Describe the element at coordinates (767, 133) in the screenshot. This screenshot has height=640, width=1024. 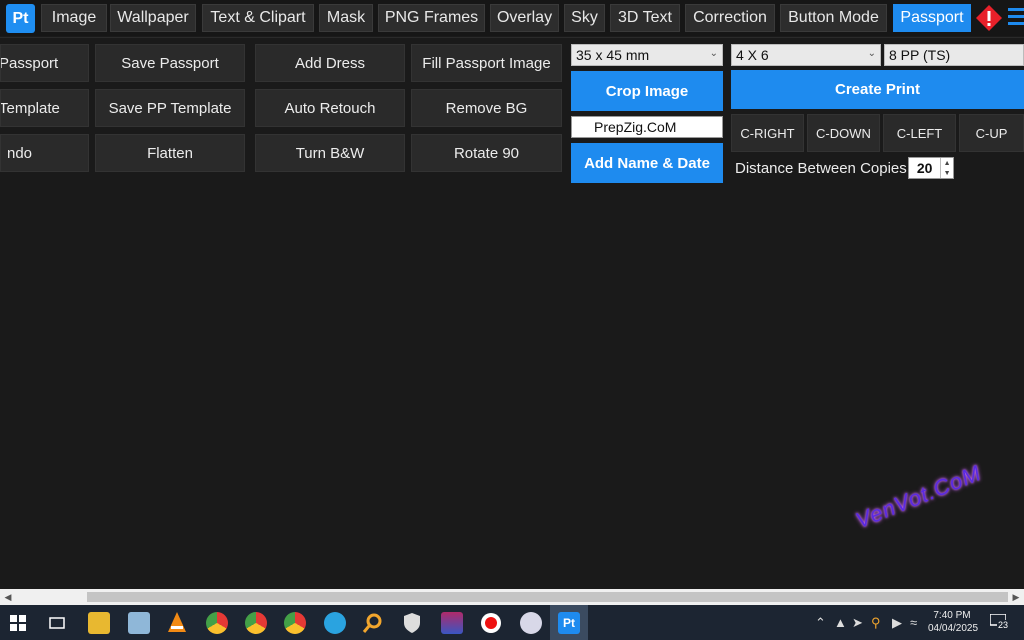
I see `c-right-button: C-RIGHT` at that location.